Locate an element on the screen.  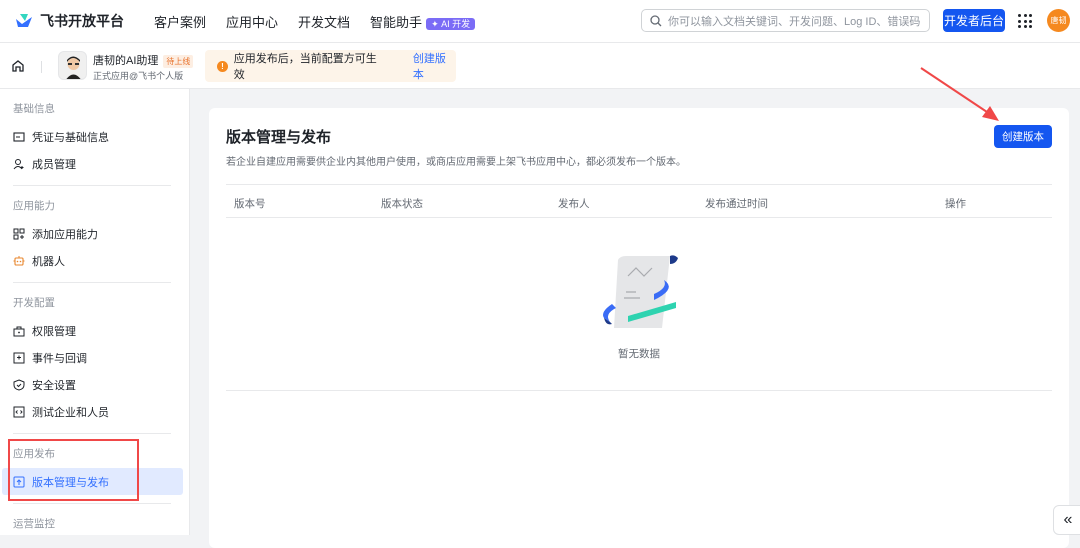
user-avatar: 唐韧 is located at coordinates (1058, 20).